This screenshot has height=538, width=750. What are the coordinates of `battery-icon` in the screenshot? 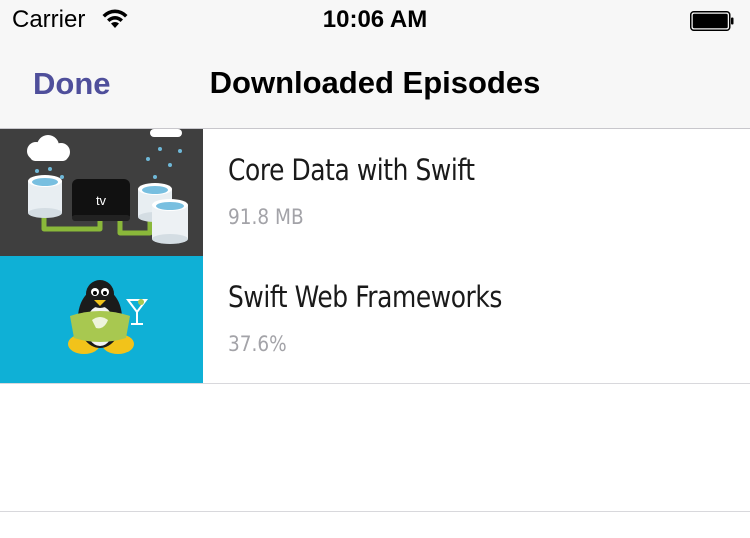 It's located at (712, 21).